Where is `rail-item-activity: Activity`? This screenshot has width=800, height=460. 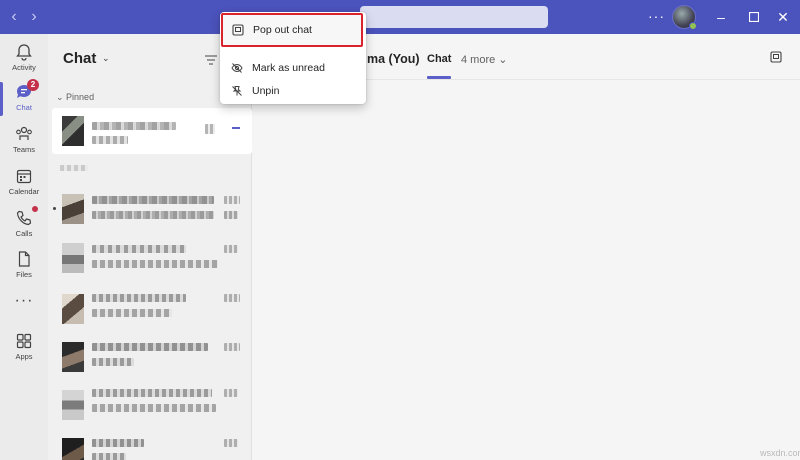
rail-item-activity: Activity is located at coordinates (24, 58).